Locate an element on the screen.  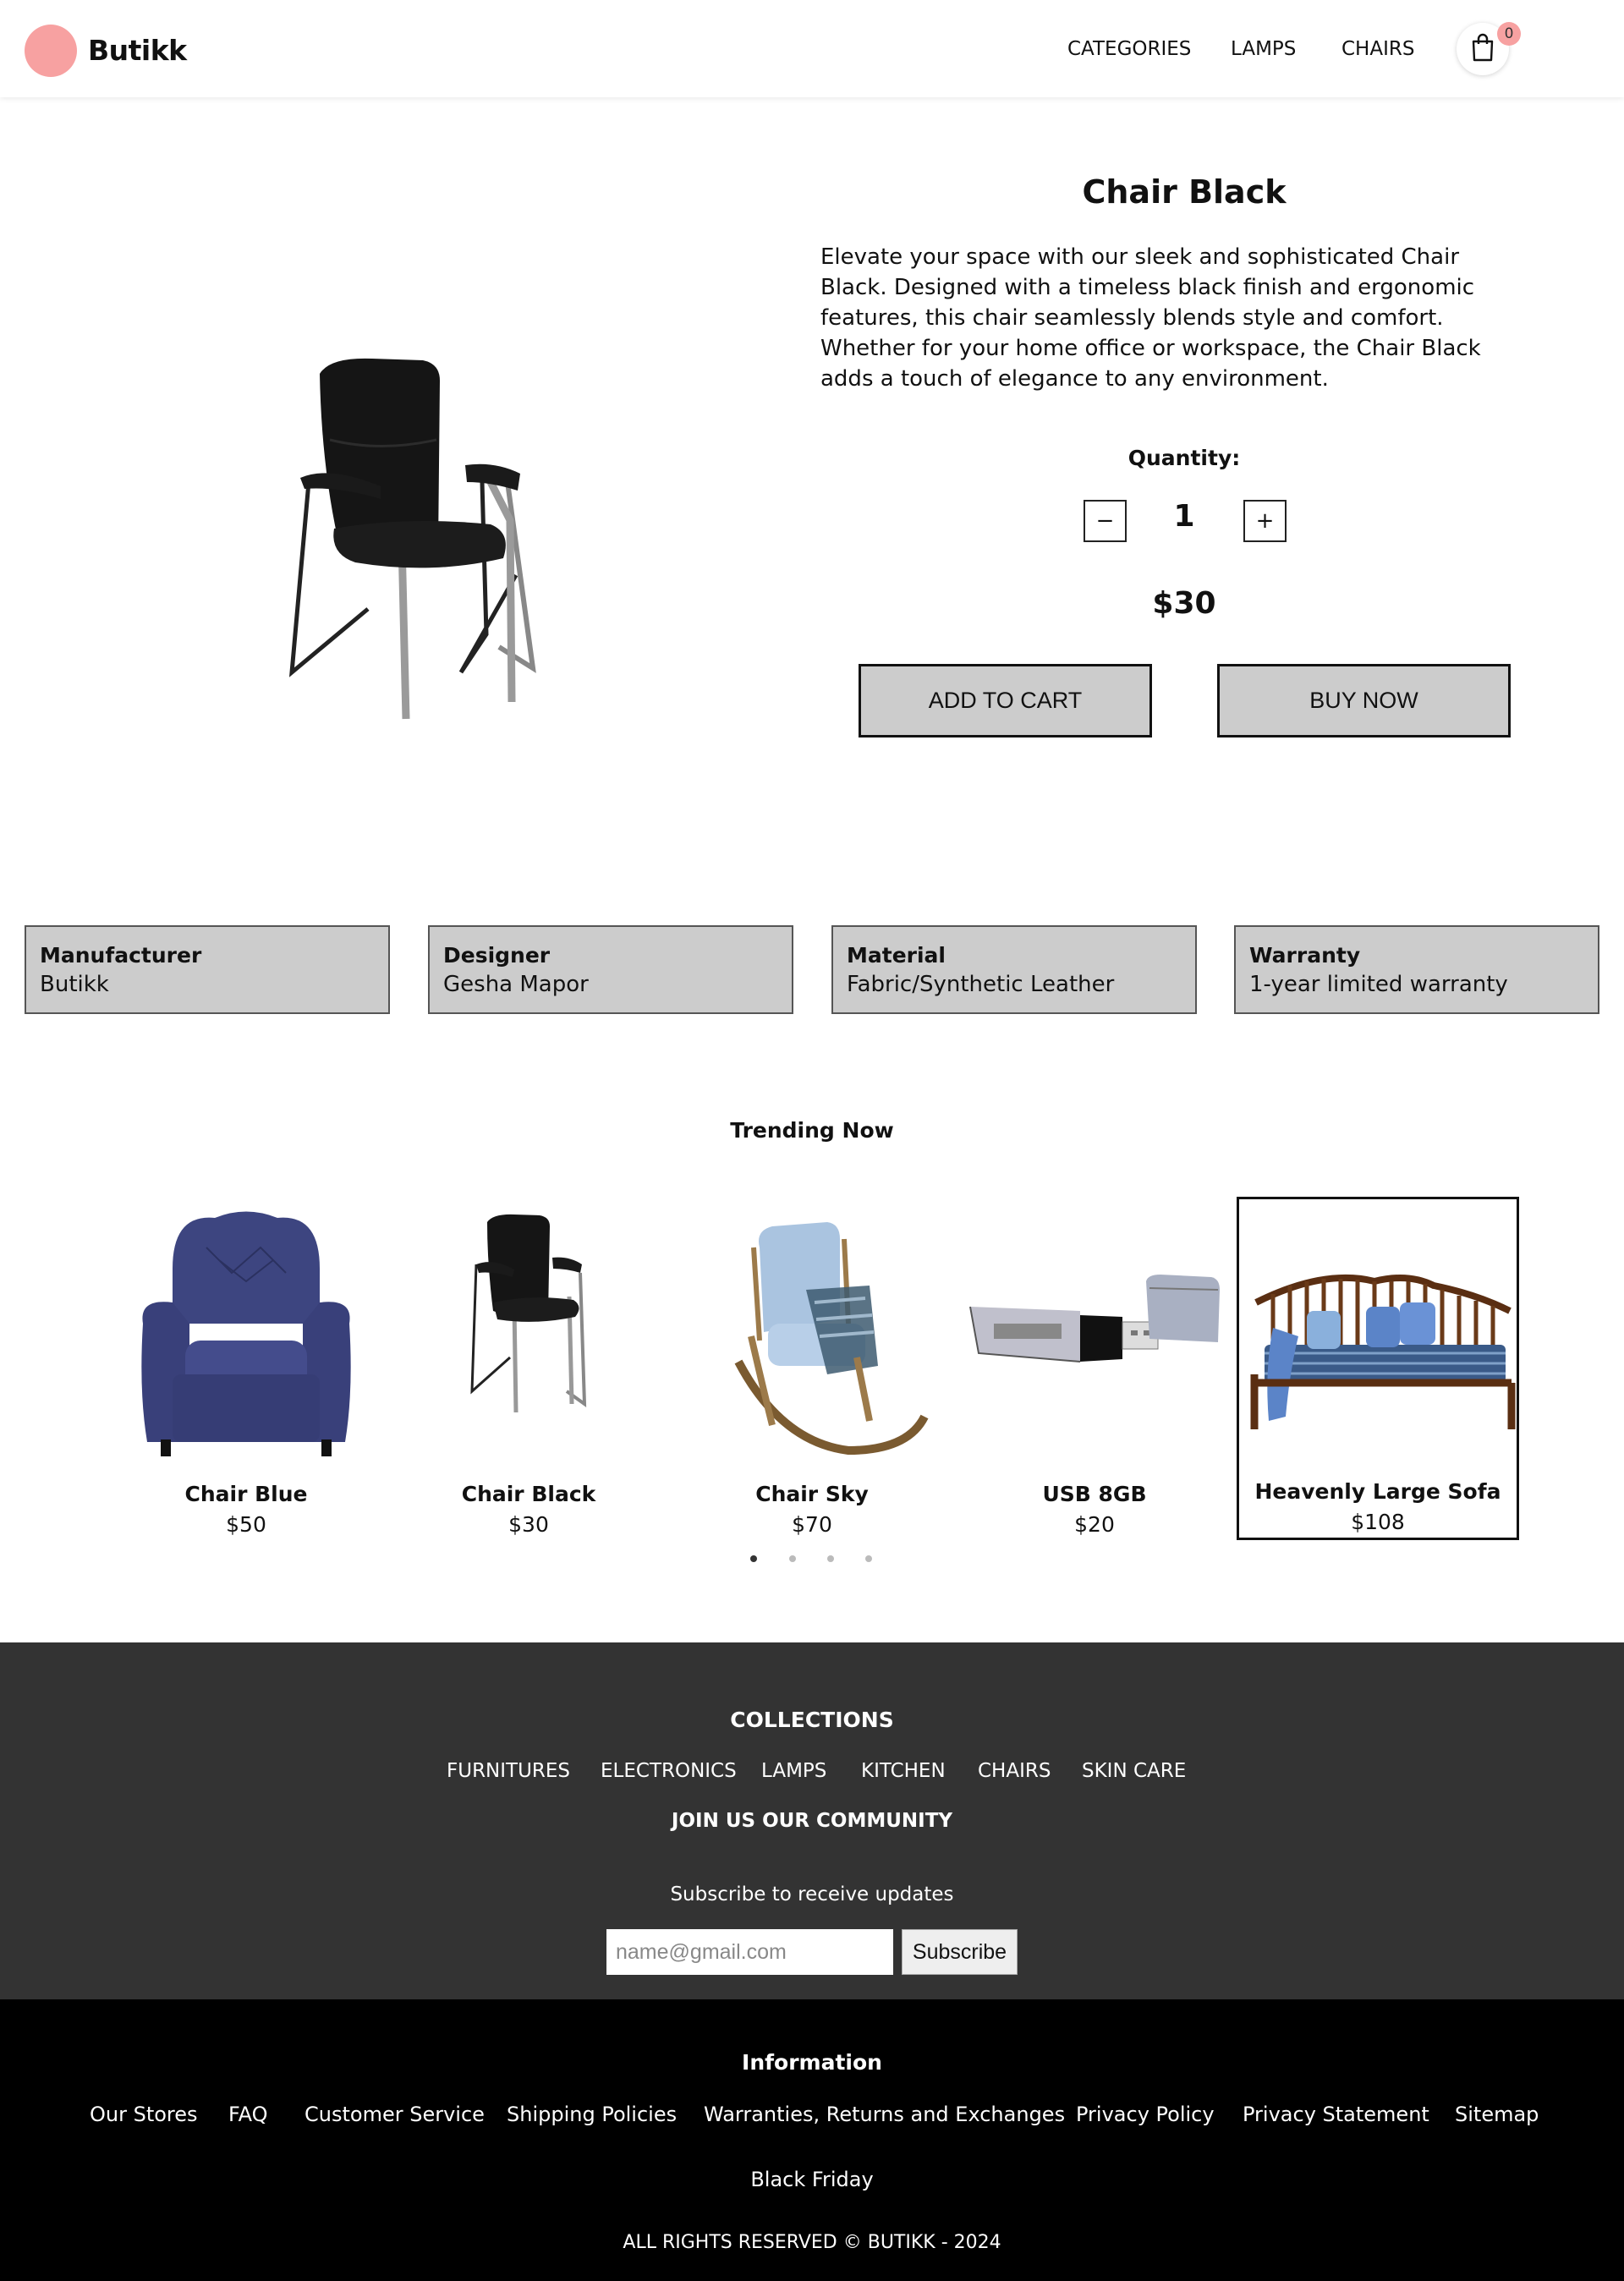
nav-chairs: CHAIRS is located at coordinates (1377, 49).